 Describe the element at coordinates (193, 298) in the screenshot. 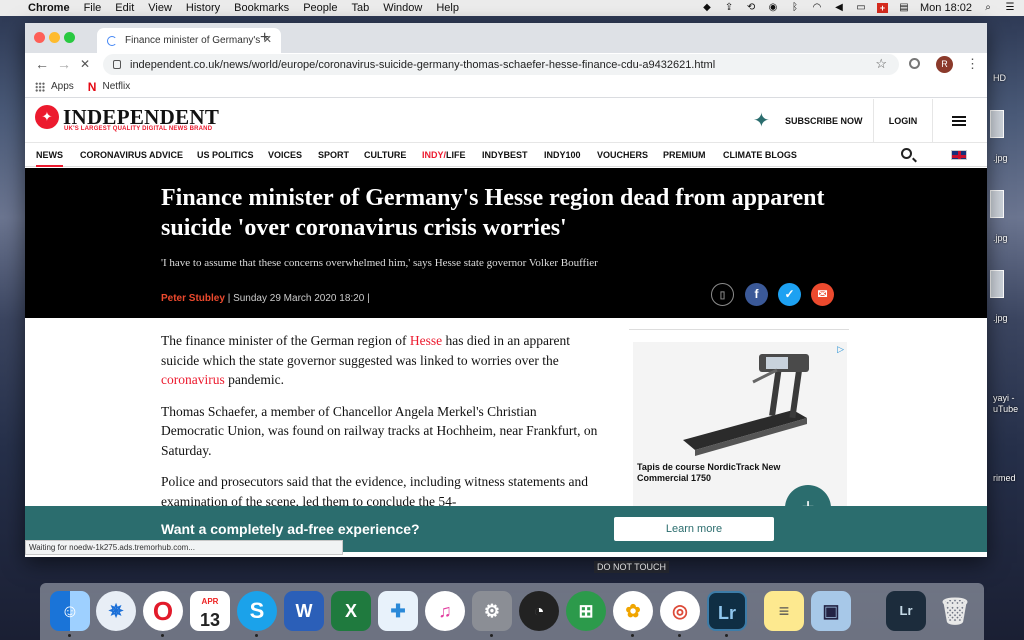

I see `author-link: Peter Stubley` at that location.